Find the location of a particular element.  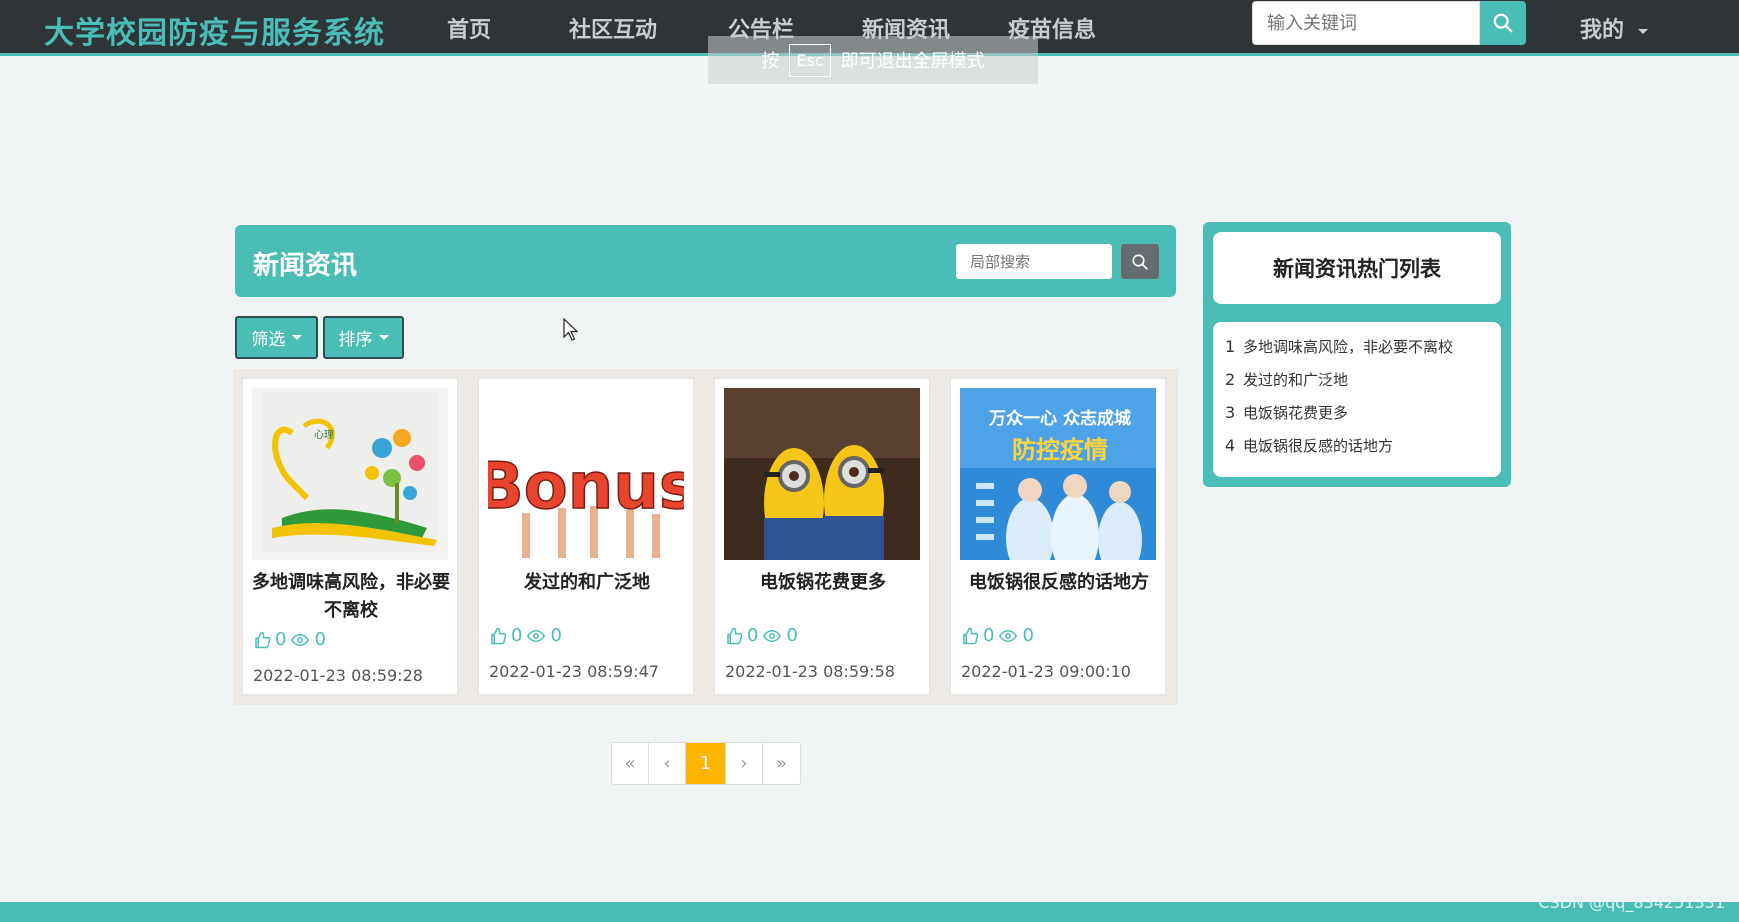

news-card-image: Bonus is located at coordinates (586, 474).